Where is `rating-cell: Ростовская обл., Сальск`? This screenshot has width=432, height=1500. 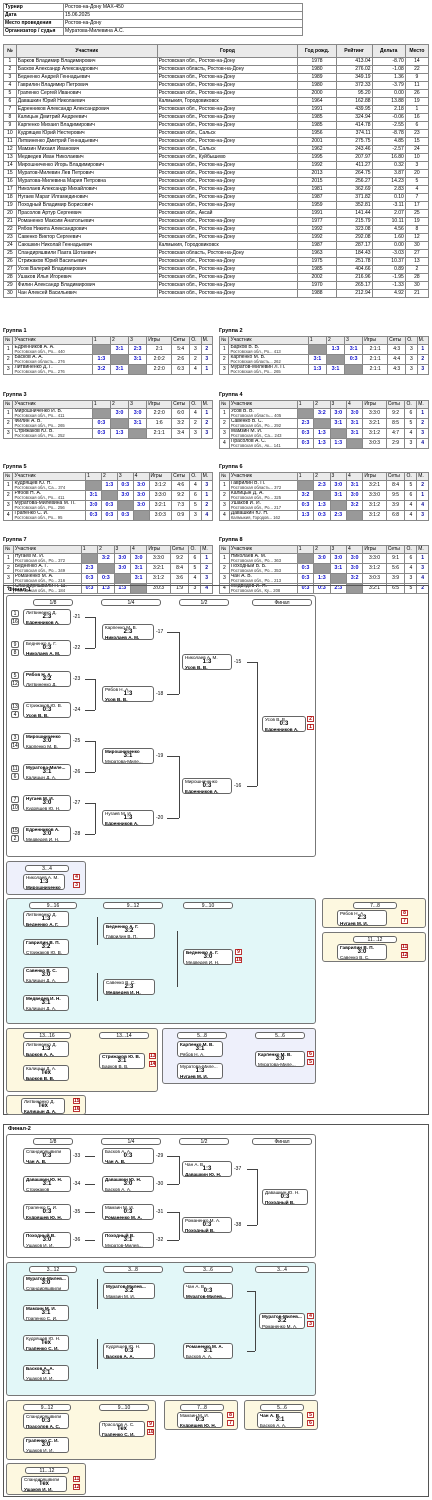
rating-cell: Ростовская обл., Сальск is located at coordinates (227, 149).